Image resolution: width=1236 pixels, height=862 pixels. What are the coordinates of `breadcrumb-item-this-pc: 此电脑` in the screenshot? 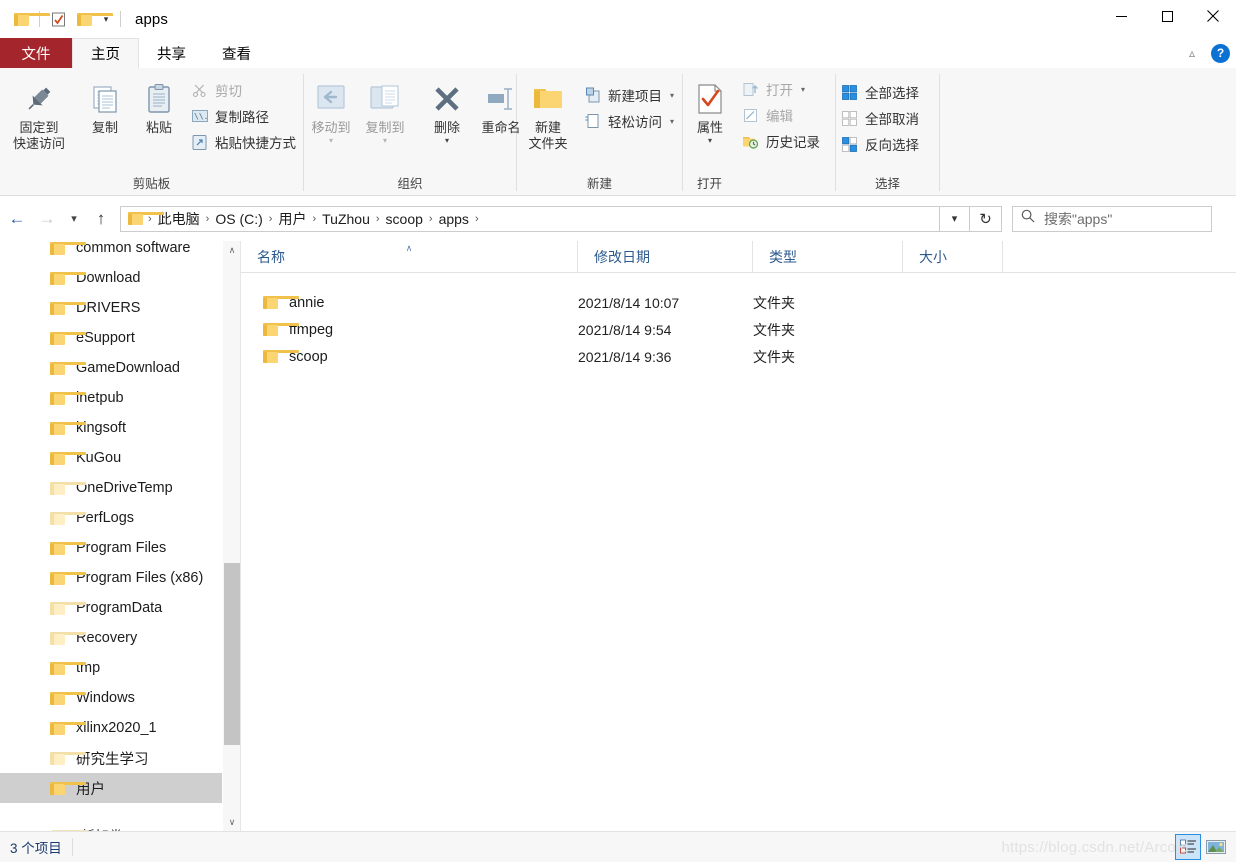 It's located at (179, 219).